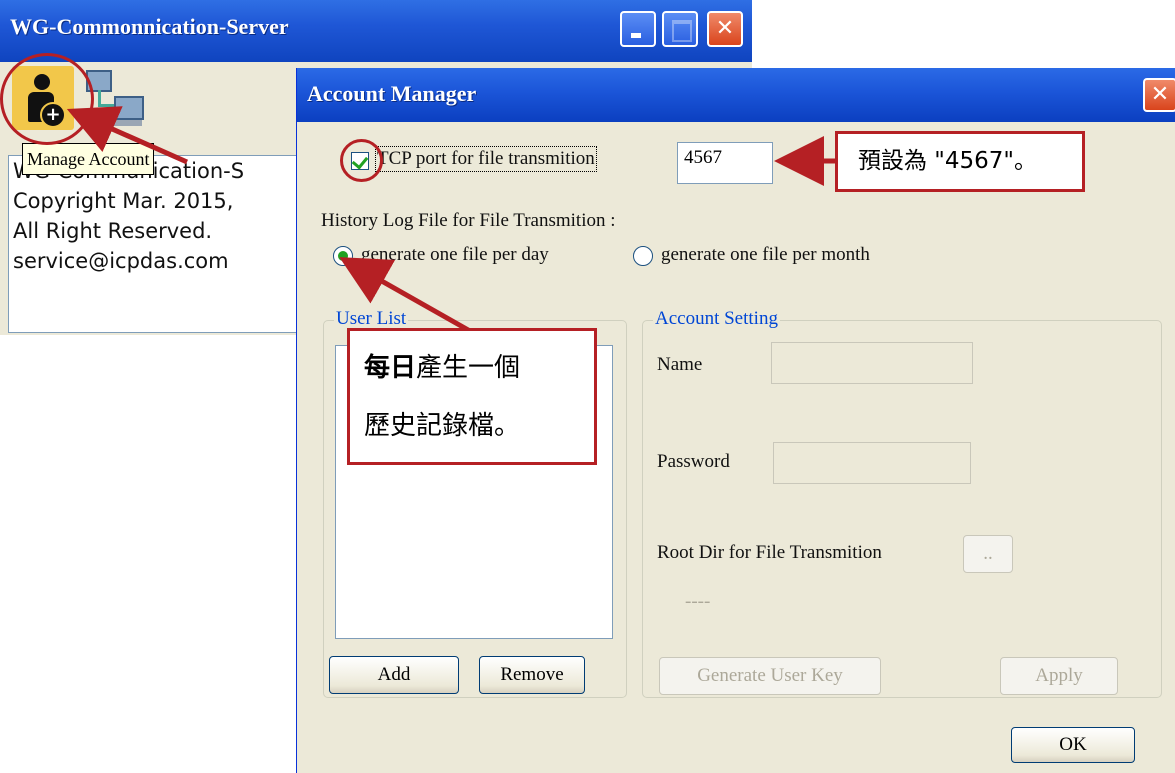 This screenshot has height=773, width=1175. Describe the element at coordinates (405, 295) in the screenshot. I see `arrow-to-per-day-radio` at that location.